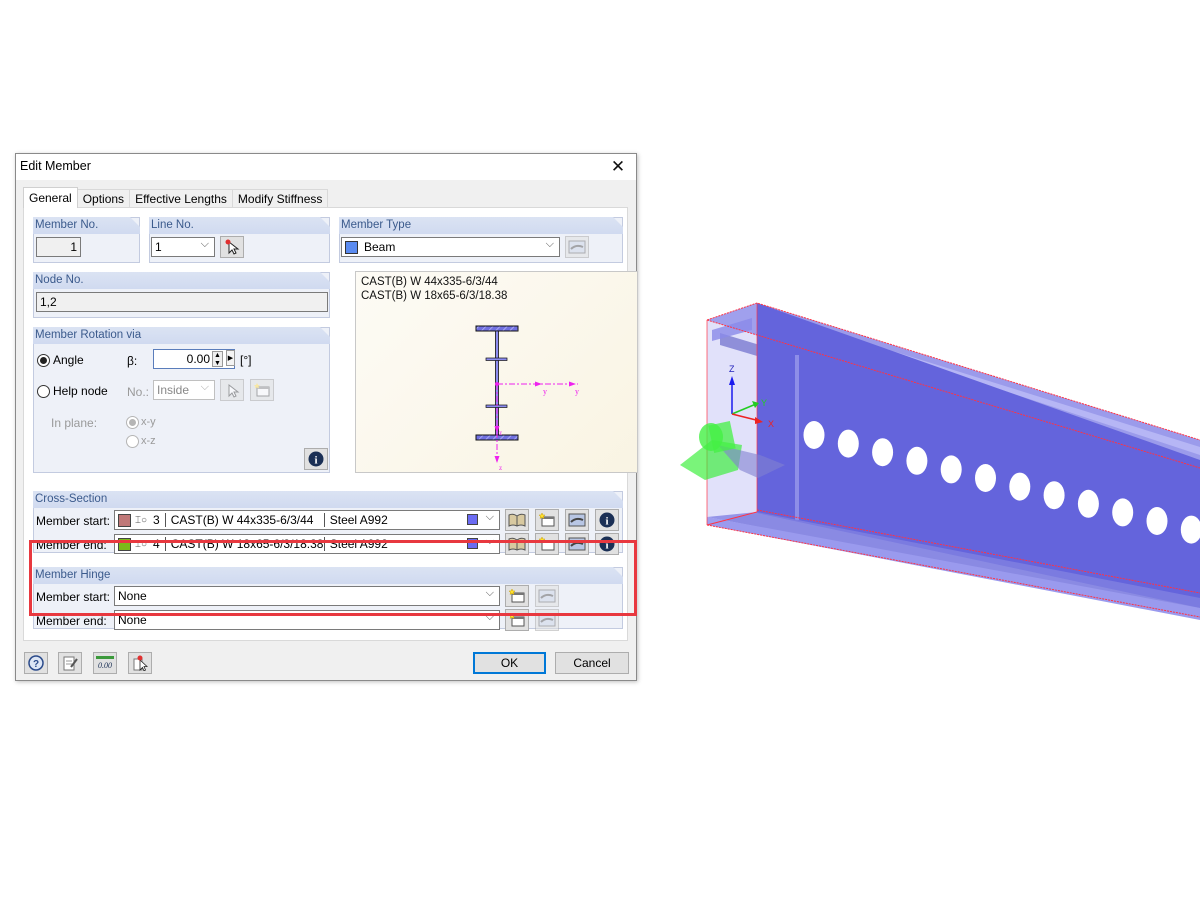  What do you see at coordinates (472, 519) in the screenshot?
I see `cs-start-material-swatch` at bounding box center [472, 519].